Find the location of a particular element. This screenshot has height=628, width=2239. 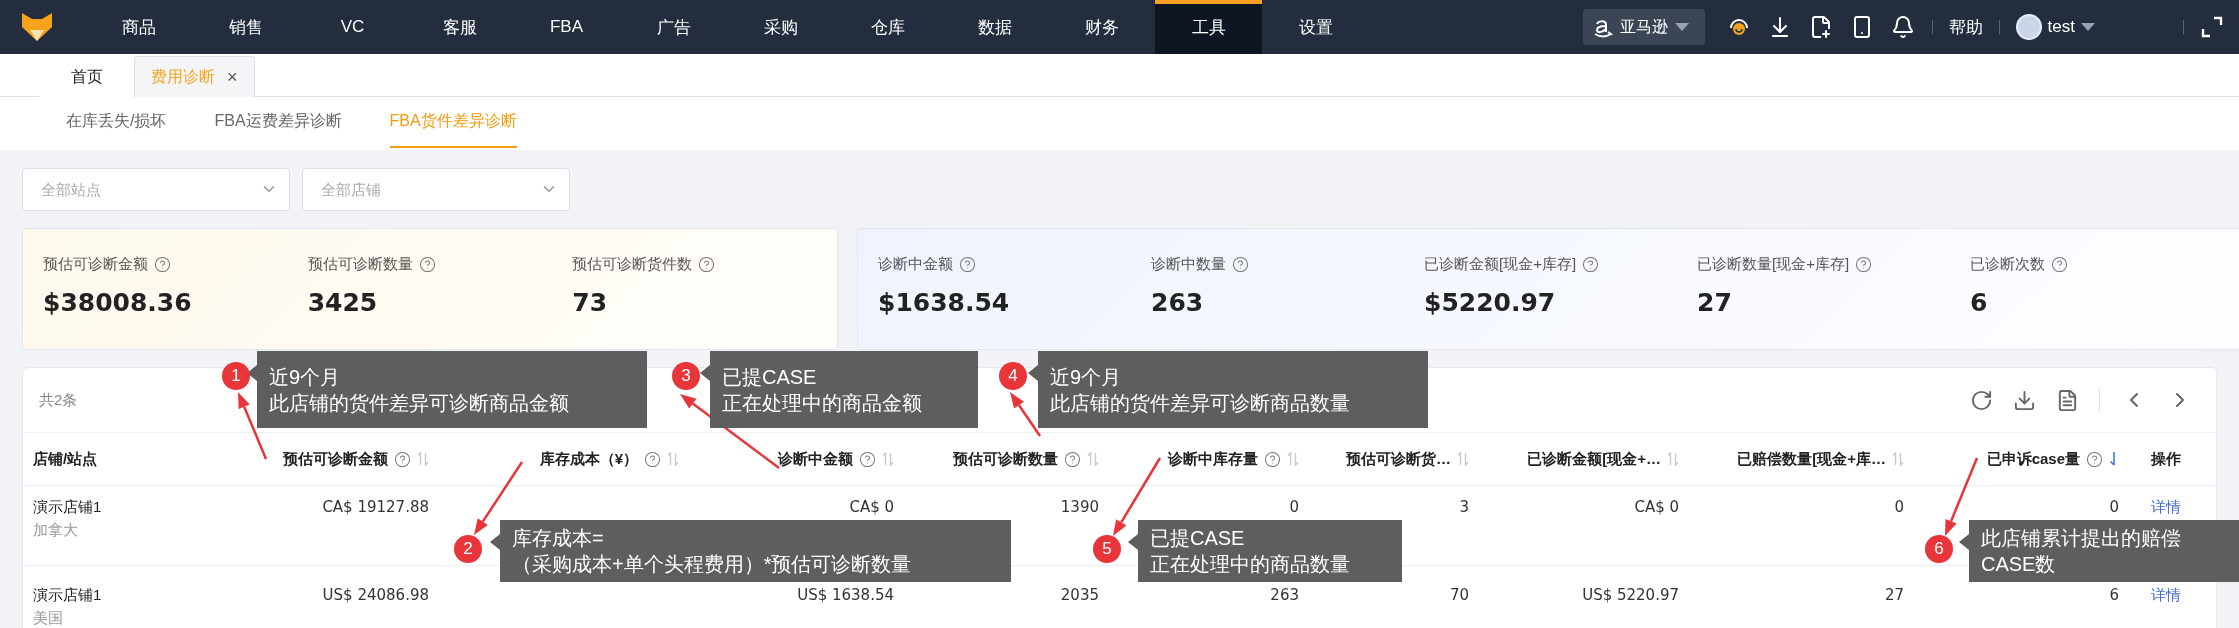

callout-text: （采购成本+单个头程费用）*预估可诊断数量 is located at coordinates (712, 564).